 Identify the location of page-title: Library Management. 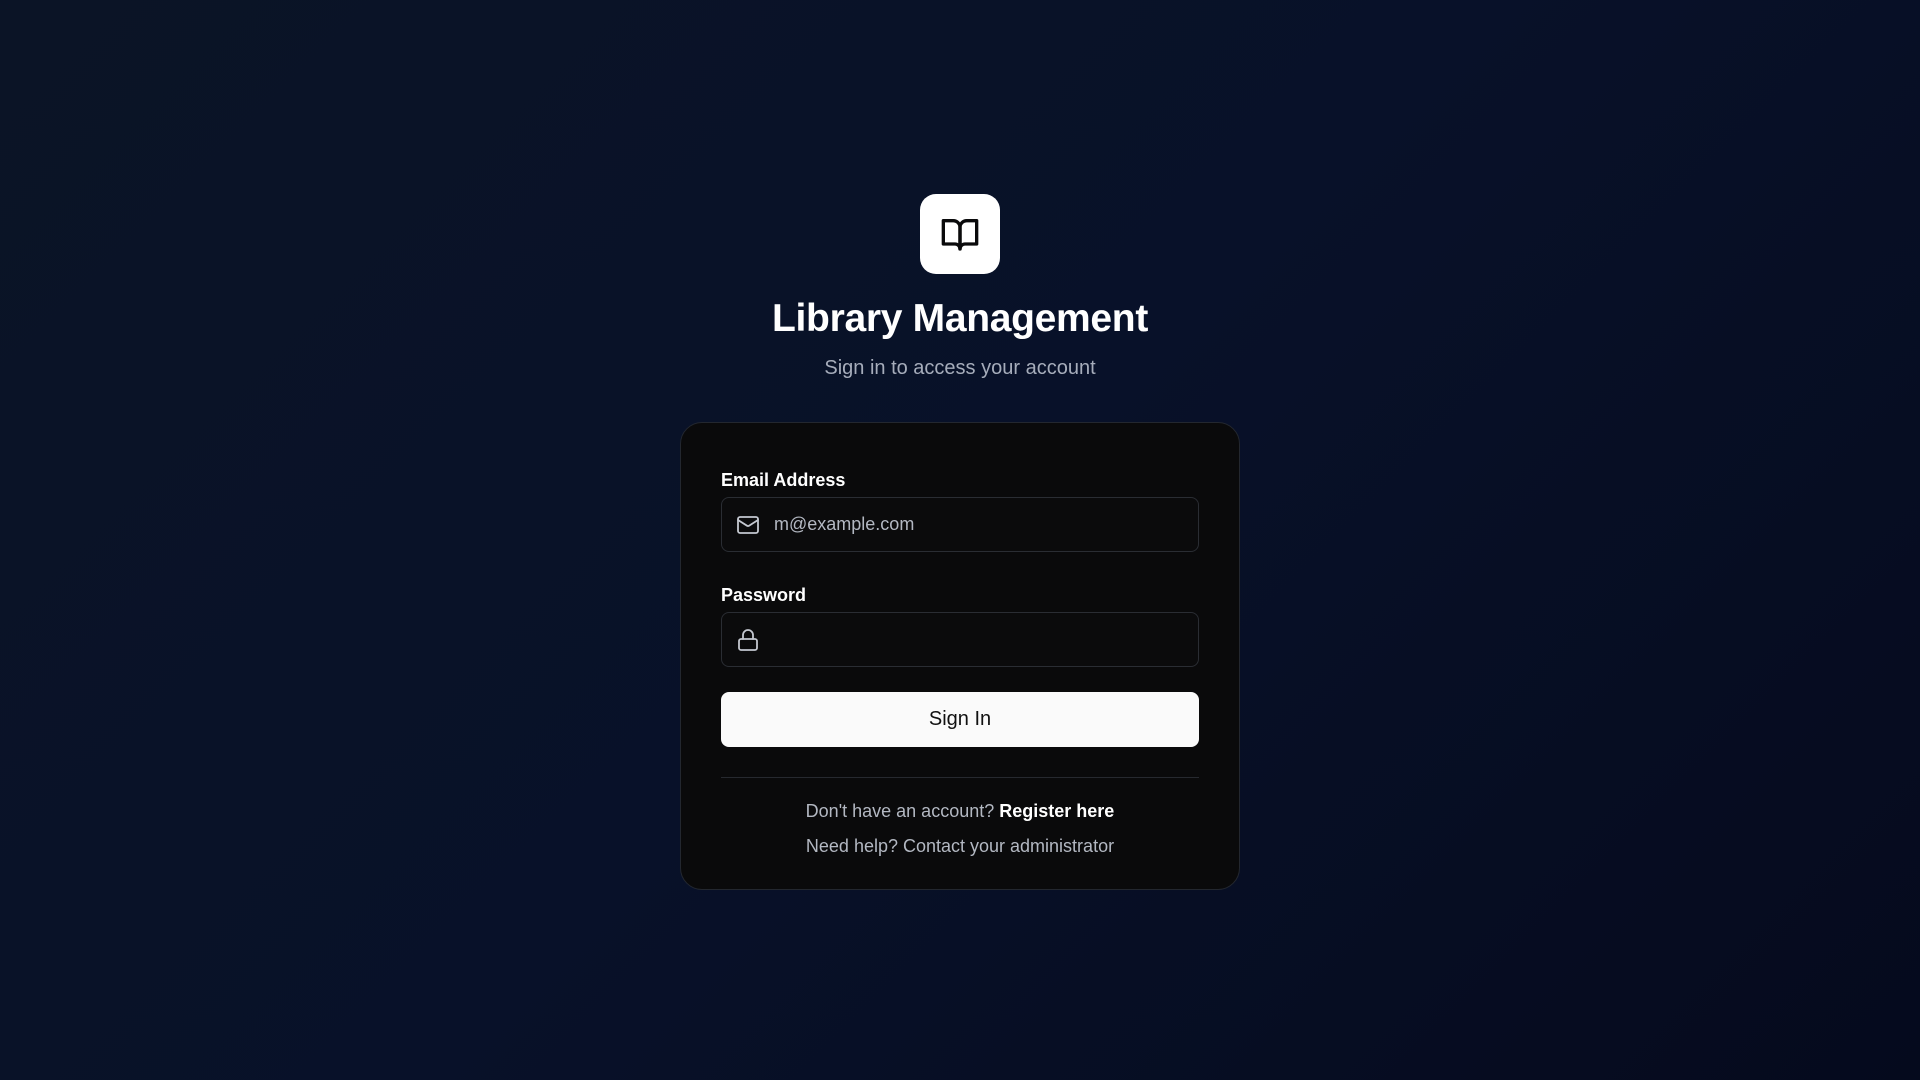
(960, 318).